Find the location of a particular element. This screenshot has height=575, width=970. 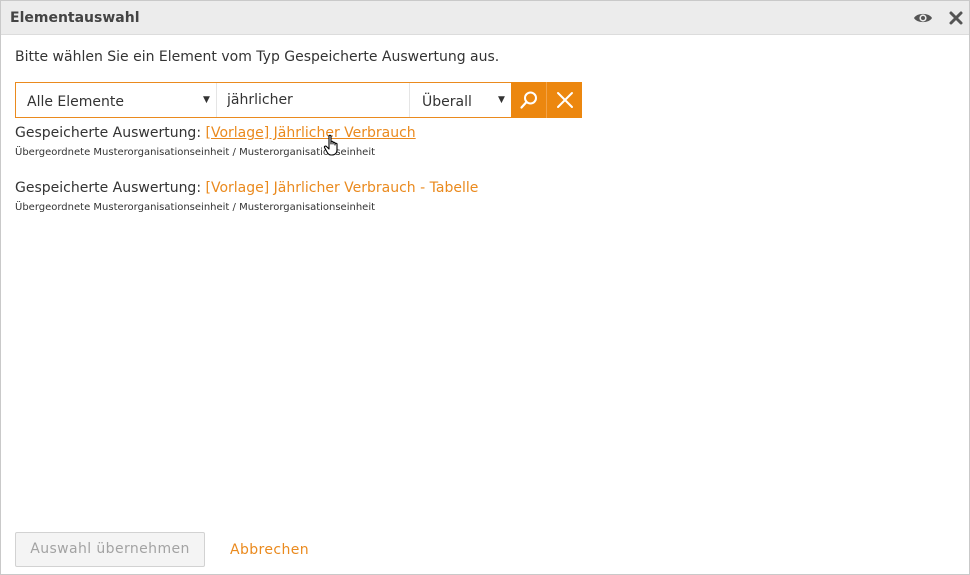

dialog-titlebar: Elementauswahl is located at coordinates (485, 18).